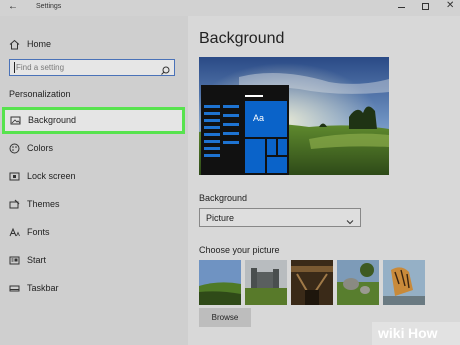 This screenshot has height=345, width=460. Describe the element at coordinates (14, 232) in the screenshot. I see `font-icon` at that location.